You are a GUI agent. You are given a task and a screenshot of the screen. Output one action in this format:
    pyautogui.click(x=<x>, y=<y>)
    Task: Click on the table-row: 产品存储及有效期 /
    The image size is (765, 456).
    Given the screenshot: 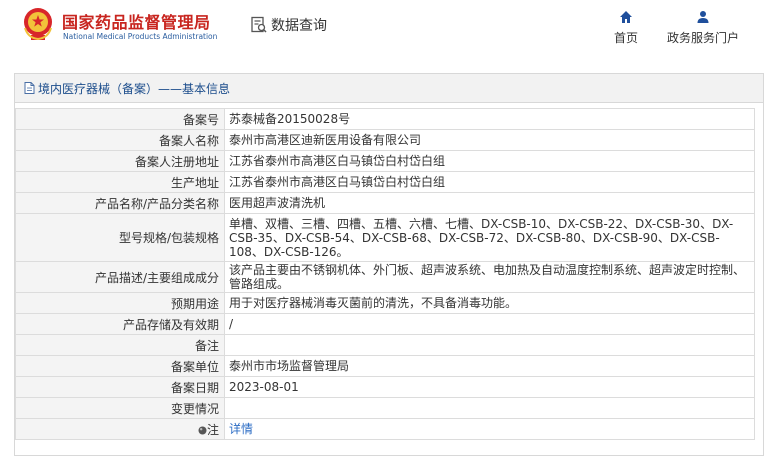 What is the action you would take?
    pyautogui.click(x=385, y=324)
    